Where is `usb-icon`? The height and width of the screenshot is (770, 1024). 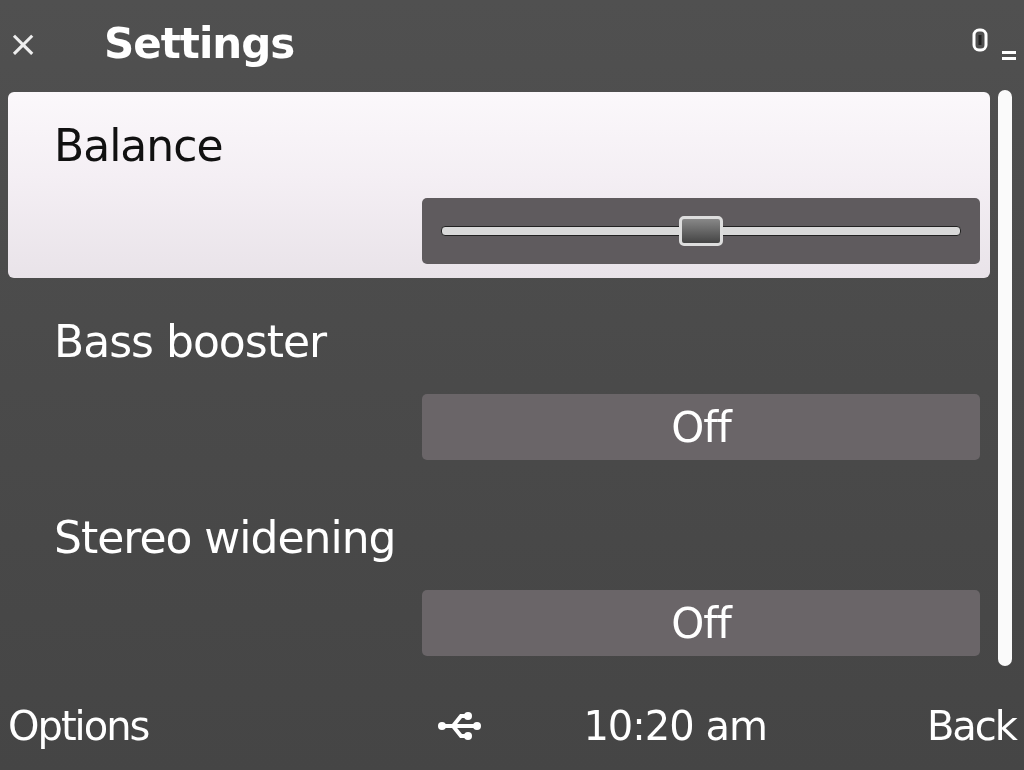 usb-icon is located at coordinates (460, 726).